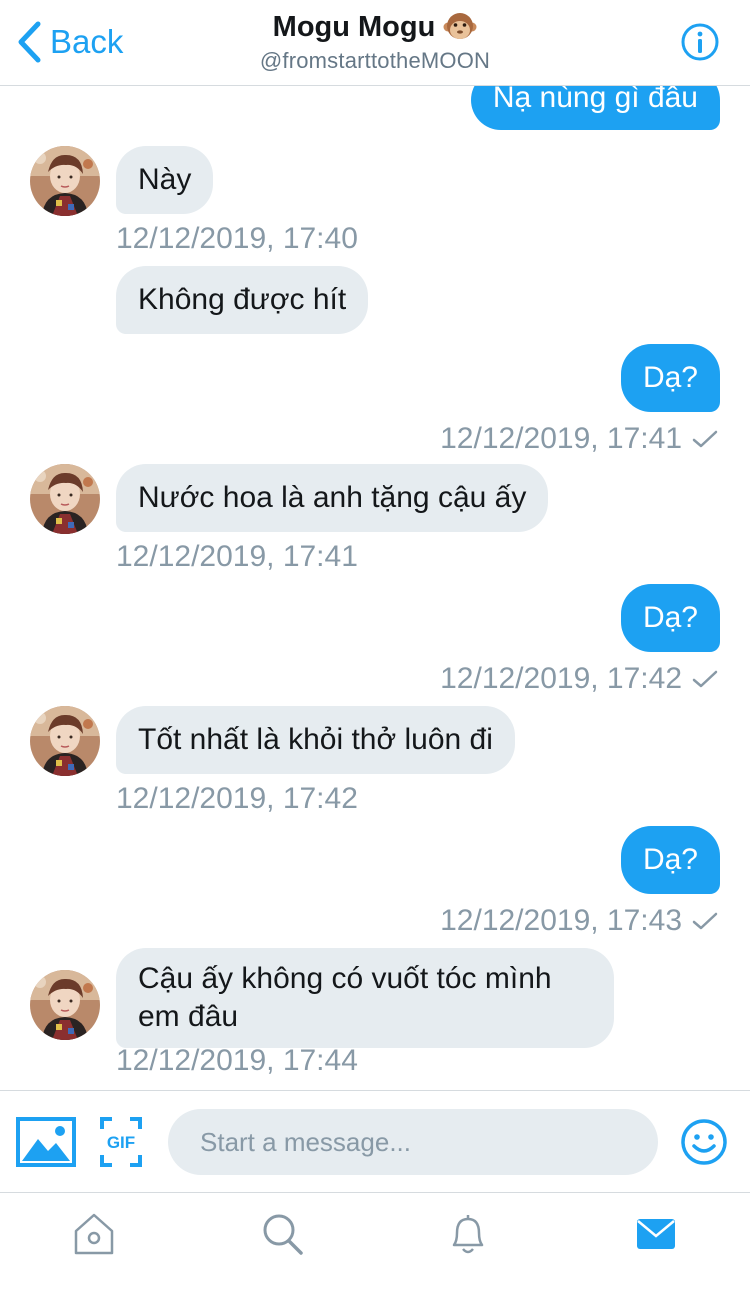  I want to click on conversation-header: Back Mogu Mogu @fromstarttotheMOON, so click(375, 43).